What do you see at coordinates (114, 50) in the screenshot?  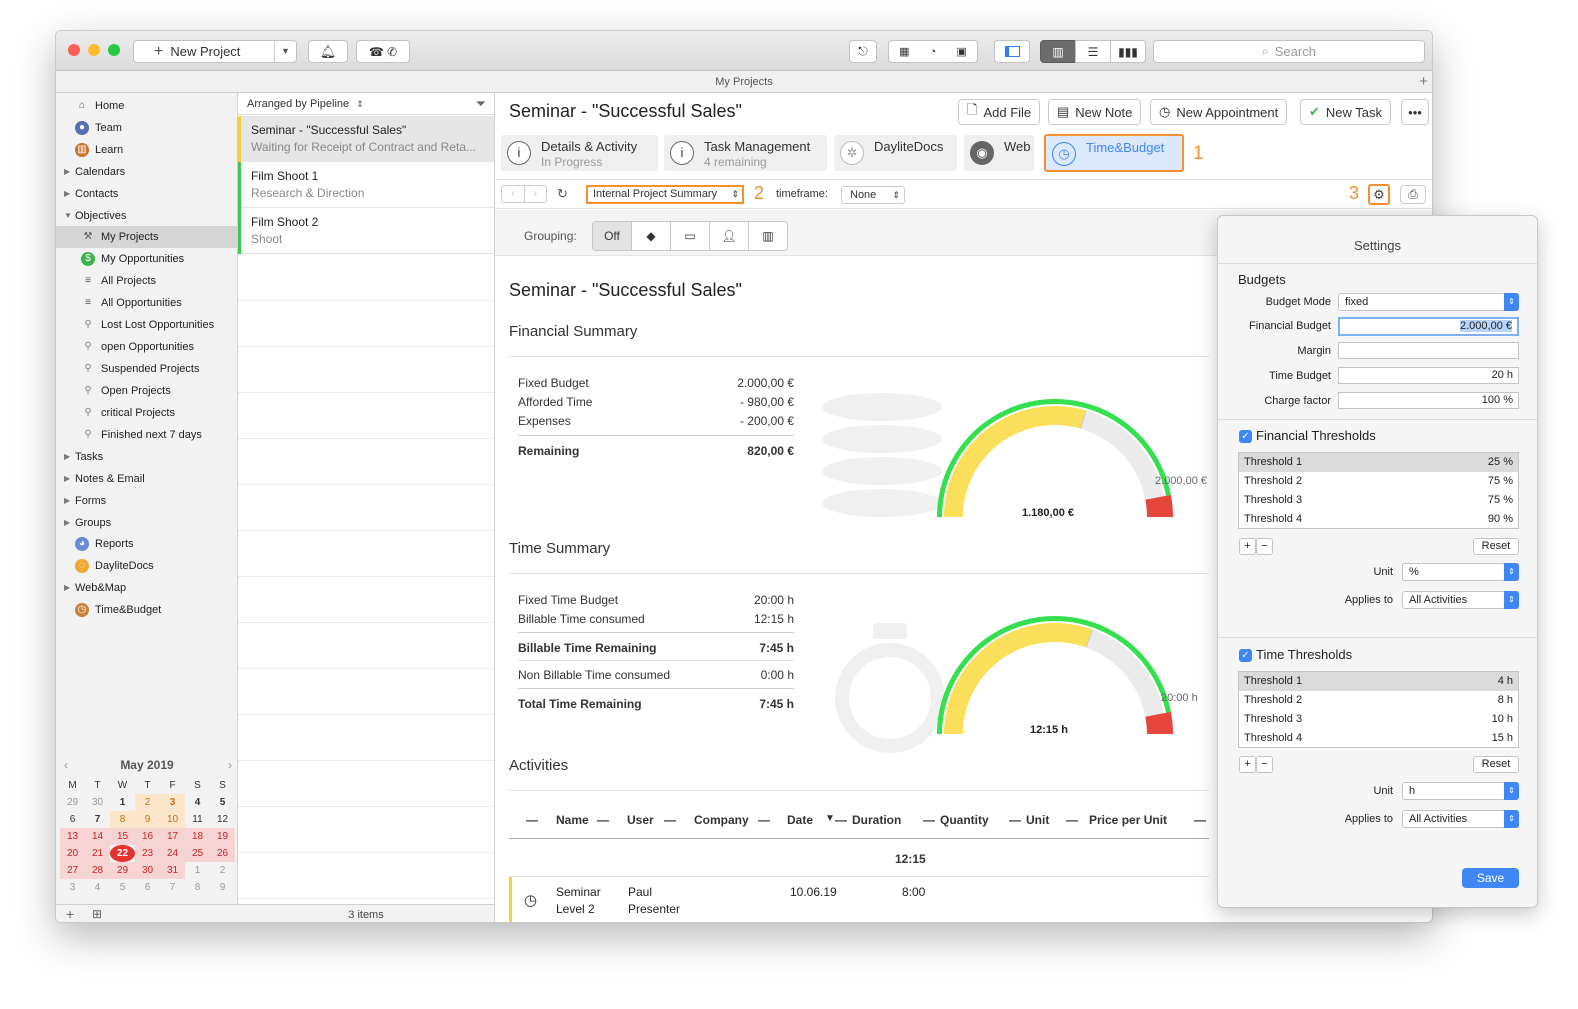 I see `zoom-window-button` at bounding box center [114, 50].